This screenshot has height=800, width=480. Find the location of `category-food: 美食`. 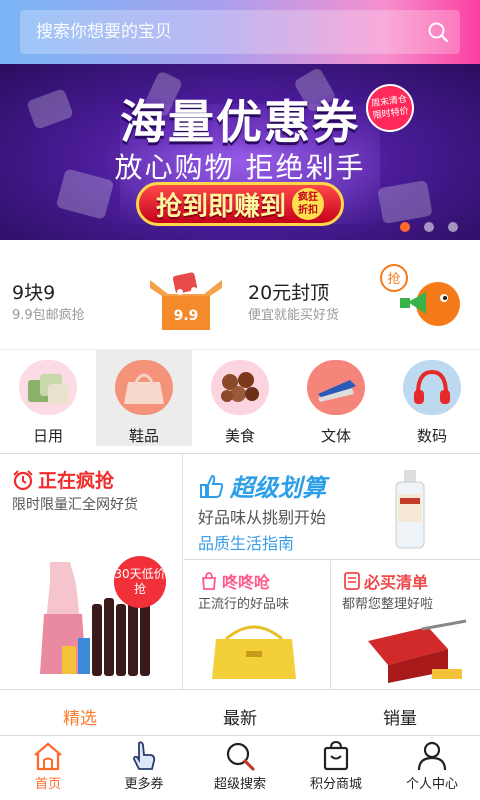

category-food: 美食 is located at coordinates (240, 398).